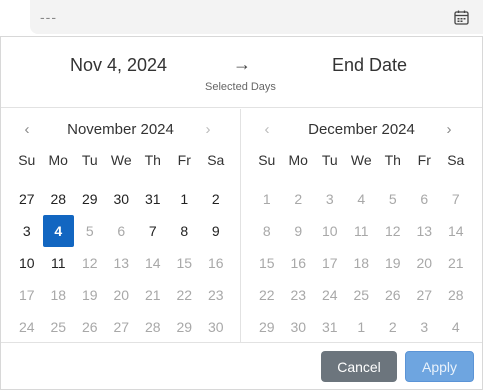 Image resolution: width=483 pixels, height=390 pixels. What do you see at coordinates (240, 87) in the screenshot?
I see `selected-days-label: Selected Days` at bounding box center [240, 87].